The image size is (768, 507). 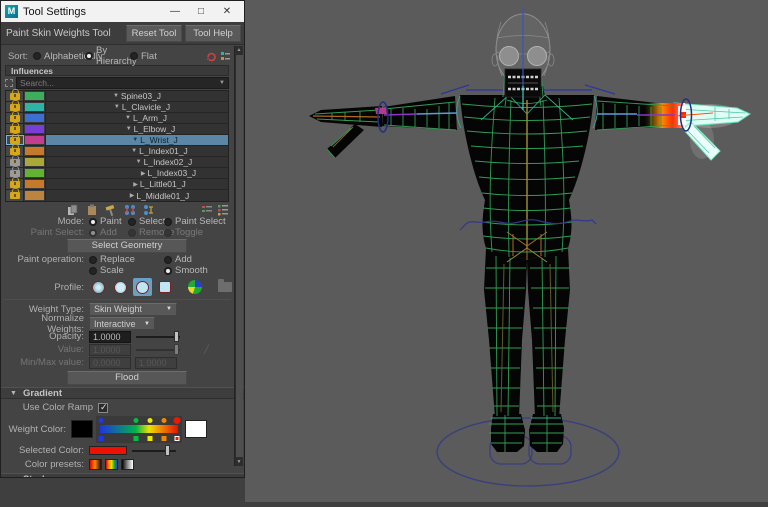 I want to click on paint-select-remove: Remove, so click(x=151, y=232).